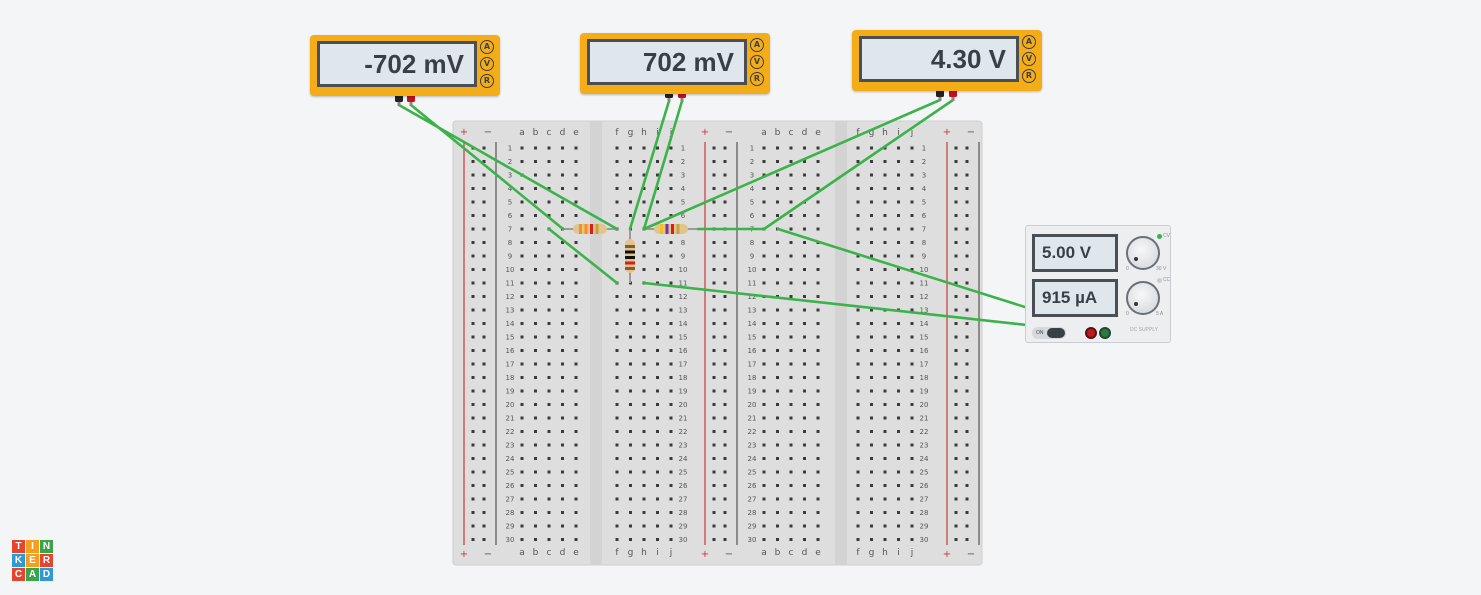  Describe the element at coordinates (1029, 42) in the screenshot. I see `ammeter-mode-icon: A` at that location.